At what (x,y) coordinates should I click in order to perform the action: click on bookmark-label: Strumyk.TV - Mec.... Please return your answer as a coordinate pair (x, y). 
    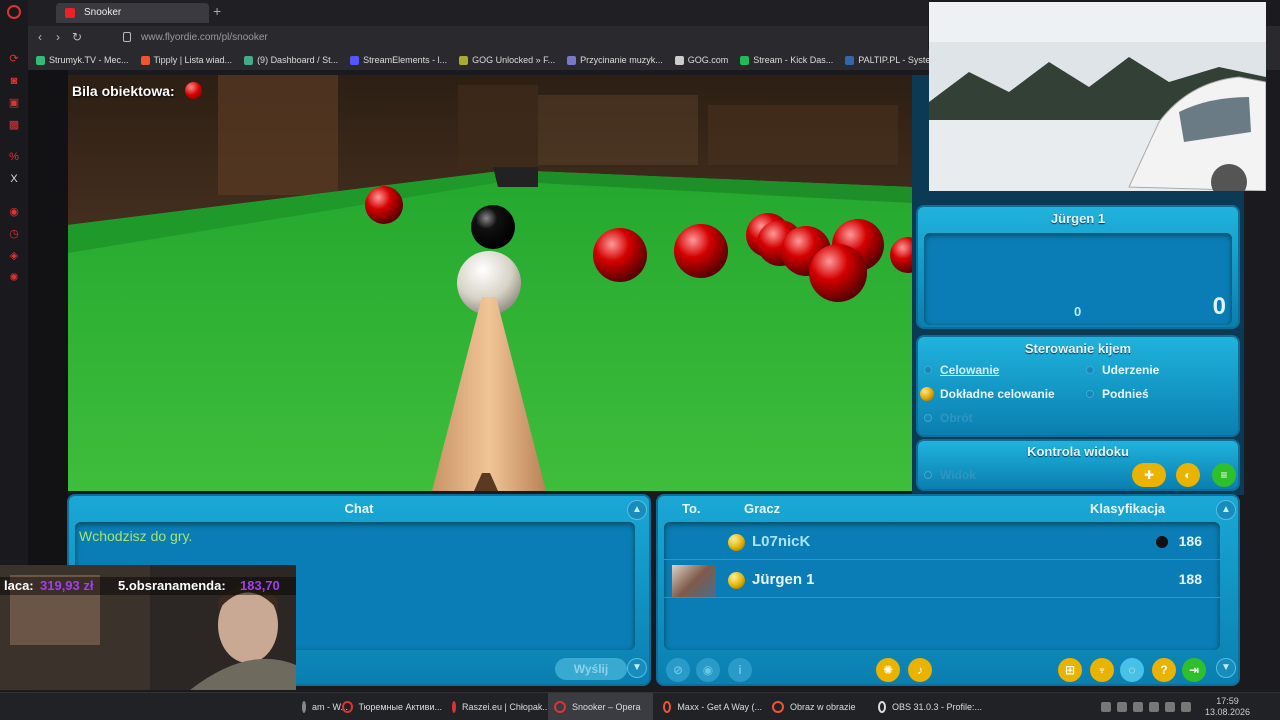
    Looking at the image, I should click on (89, 60).